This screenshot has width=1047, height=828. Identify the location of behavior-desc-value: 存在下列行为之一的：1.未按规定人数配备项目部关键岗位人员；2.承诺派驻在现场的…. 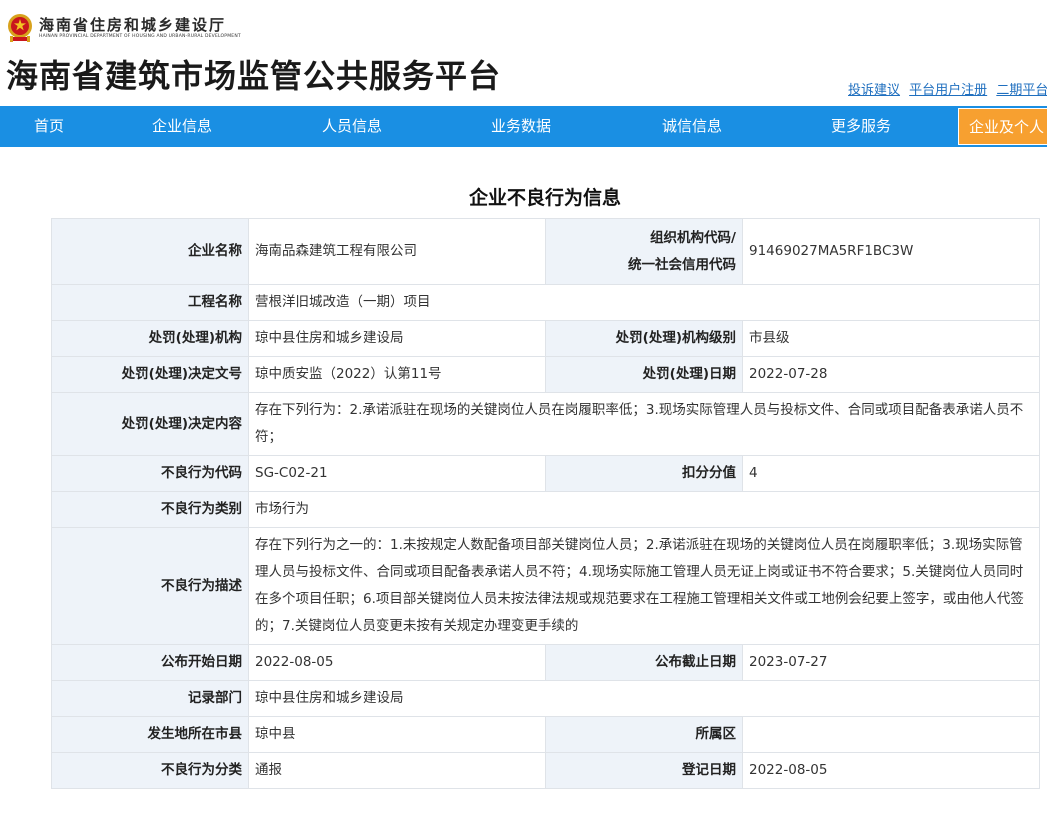
(644, 586).